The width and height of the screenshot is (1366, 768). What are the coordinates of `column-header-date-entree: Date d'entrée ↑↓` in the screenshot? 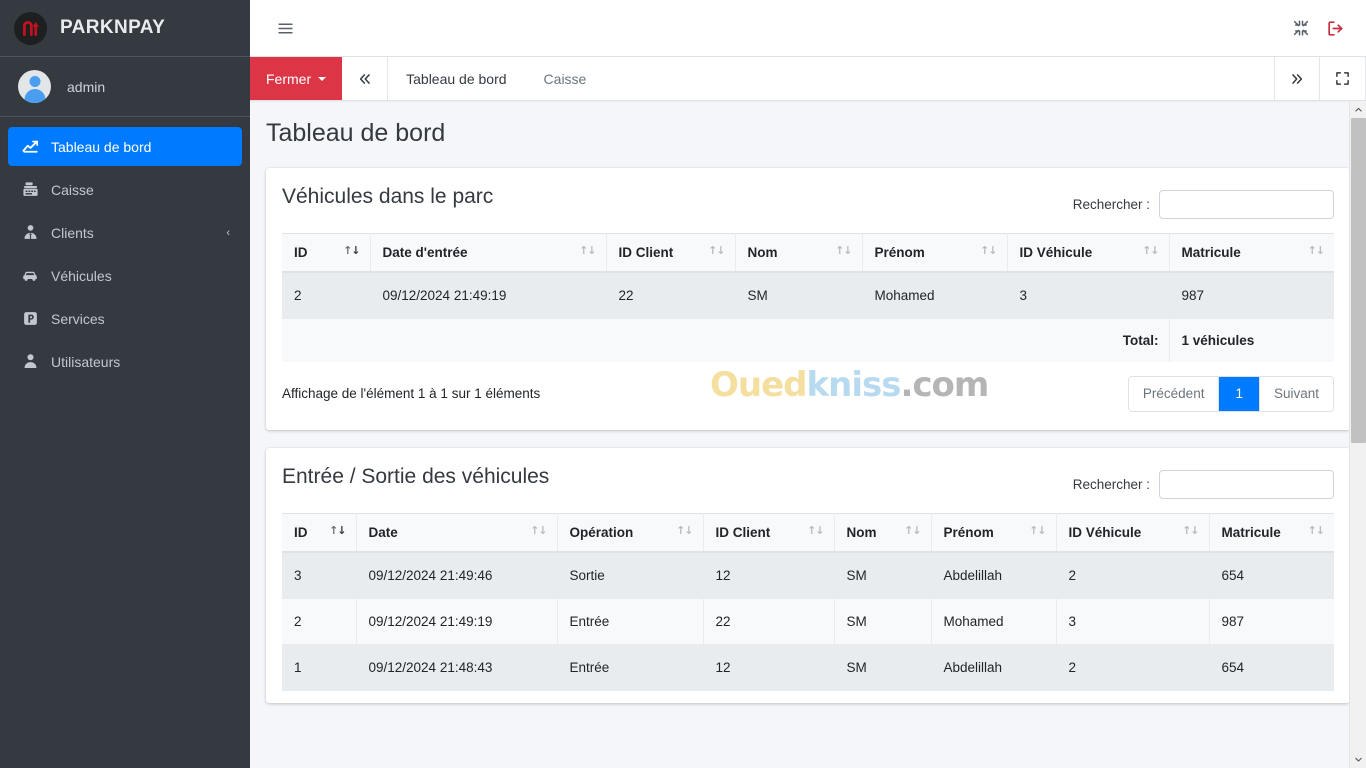 It's located at (488, 253).